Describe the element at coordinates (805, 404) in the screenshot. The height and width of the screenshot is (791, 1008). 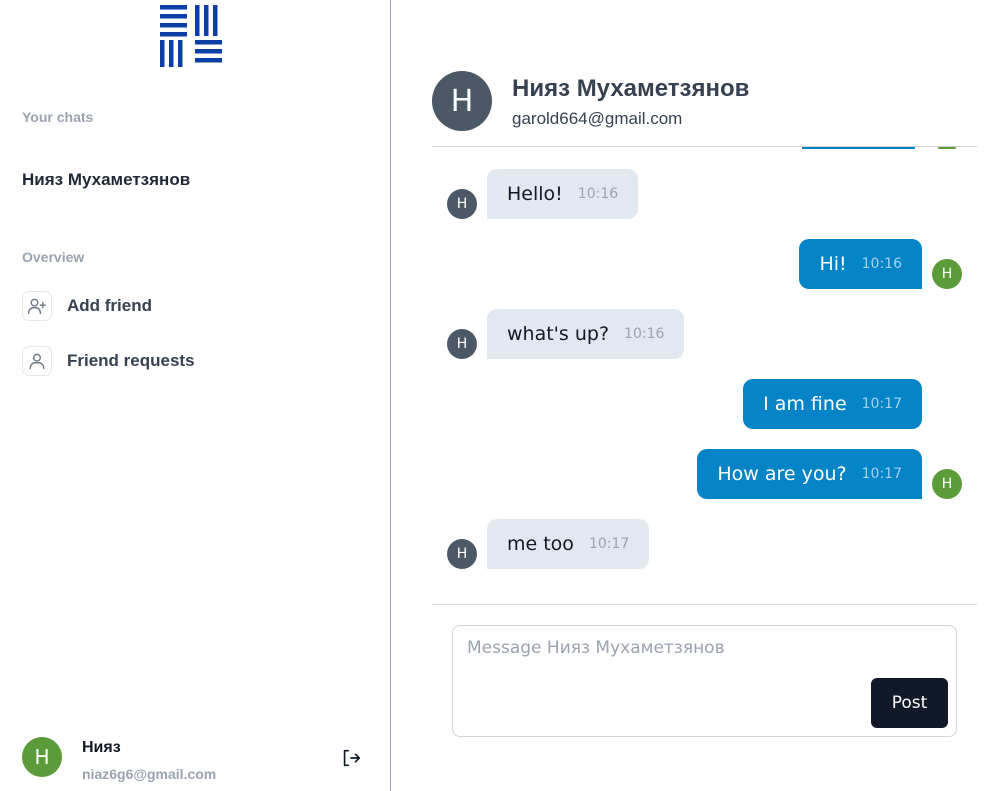
I see `message-text: I am fine` at that location.